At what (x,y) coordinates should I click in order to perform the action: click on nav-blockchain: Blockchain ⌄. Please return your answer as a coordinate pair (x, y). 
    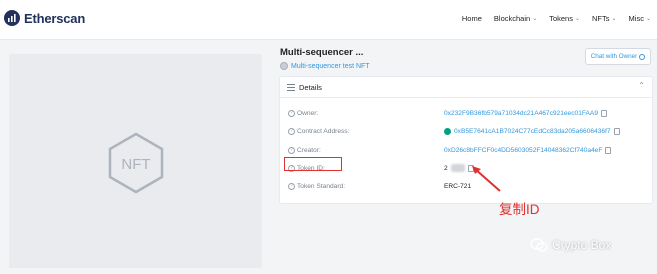
    Looking at the image, I should click on (515, 18).